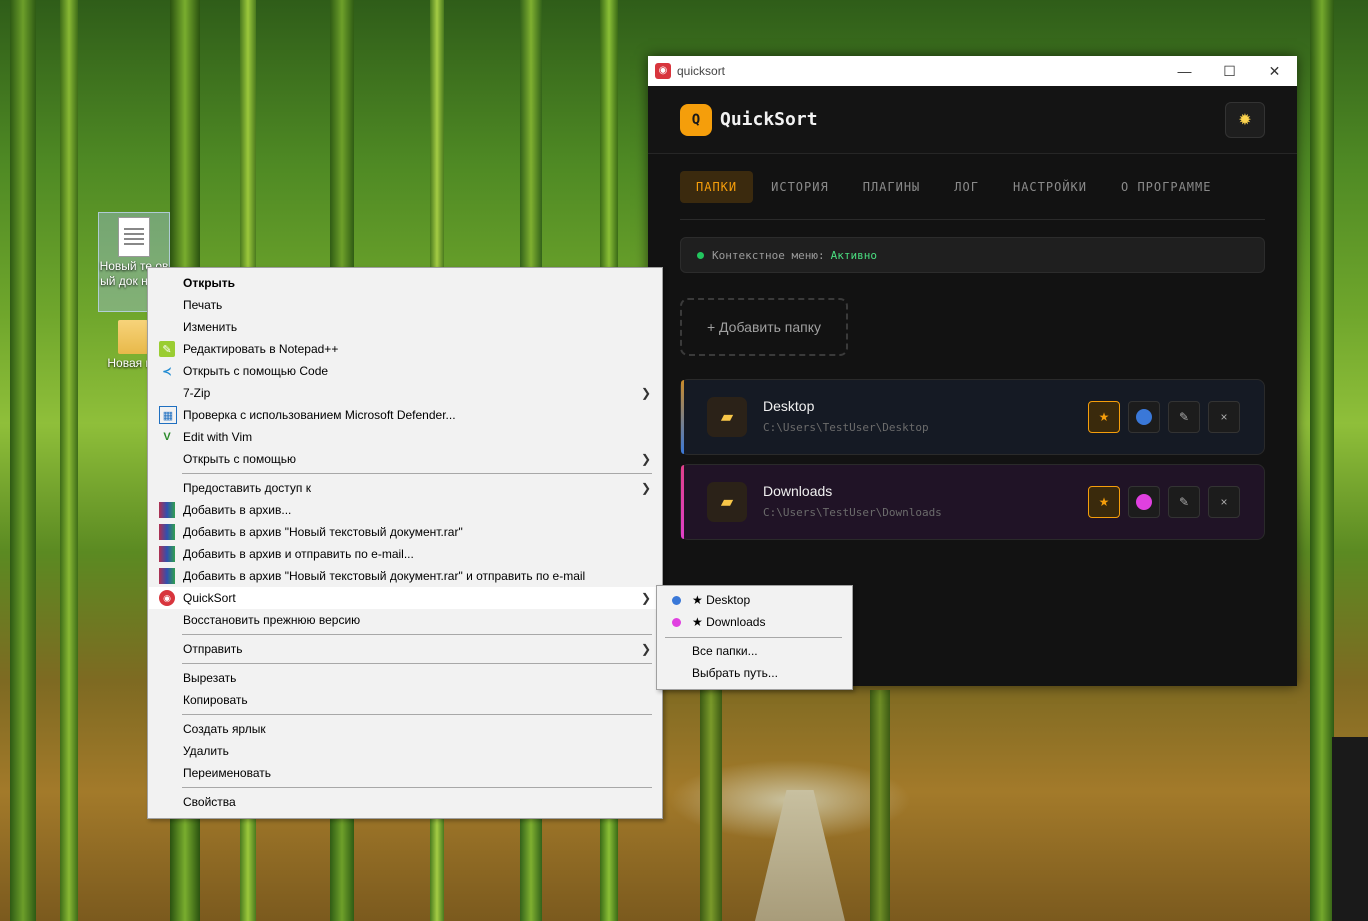 The height and width of the screenshot is (921, 1368). Describe the element at coordinates (966, 187) in the screenshot. I see `tab-log: ЛОГ` at that location.